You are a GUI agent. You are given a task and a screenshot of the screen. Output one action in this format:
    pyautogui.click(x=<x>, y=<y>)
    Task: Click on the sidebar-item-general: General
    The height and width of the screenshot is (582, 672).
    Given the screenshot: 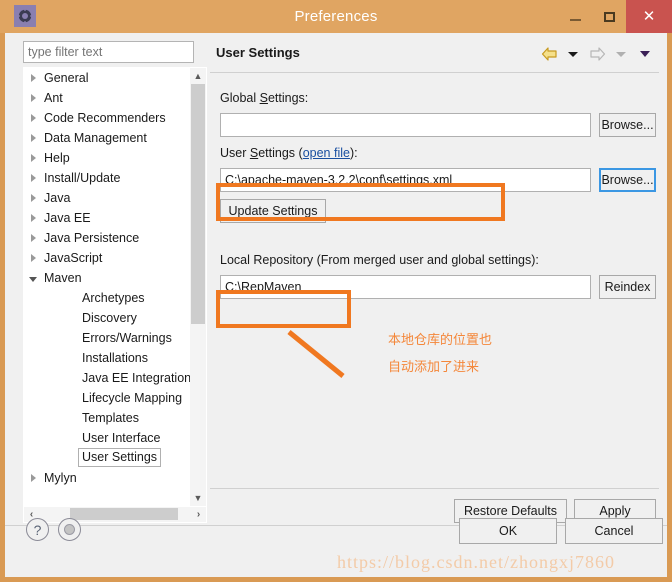 What is the action you would take?
    pyautogui.click(x=108, y=78)
    